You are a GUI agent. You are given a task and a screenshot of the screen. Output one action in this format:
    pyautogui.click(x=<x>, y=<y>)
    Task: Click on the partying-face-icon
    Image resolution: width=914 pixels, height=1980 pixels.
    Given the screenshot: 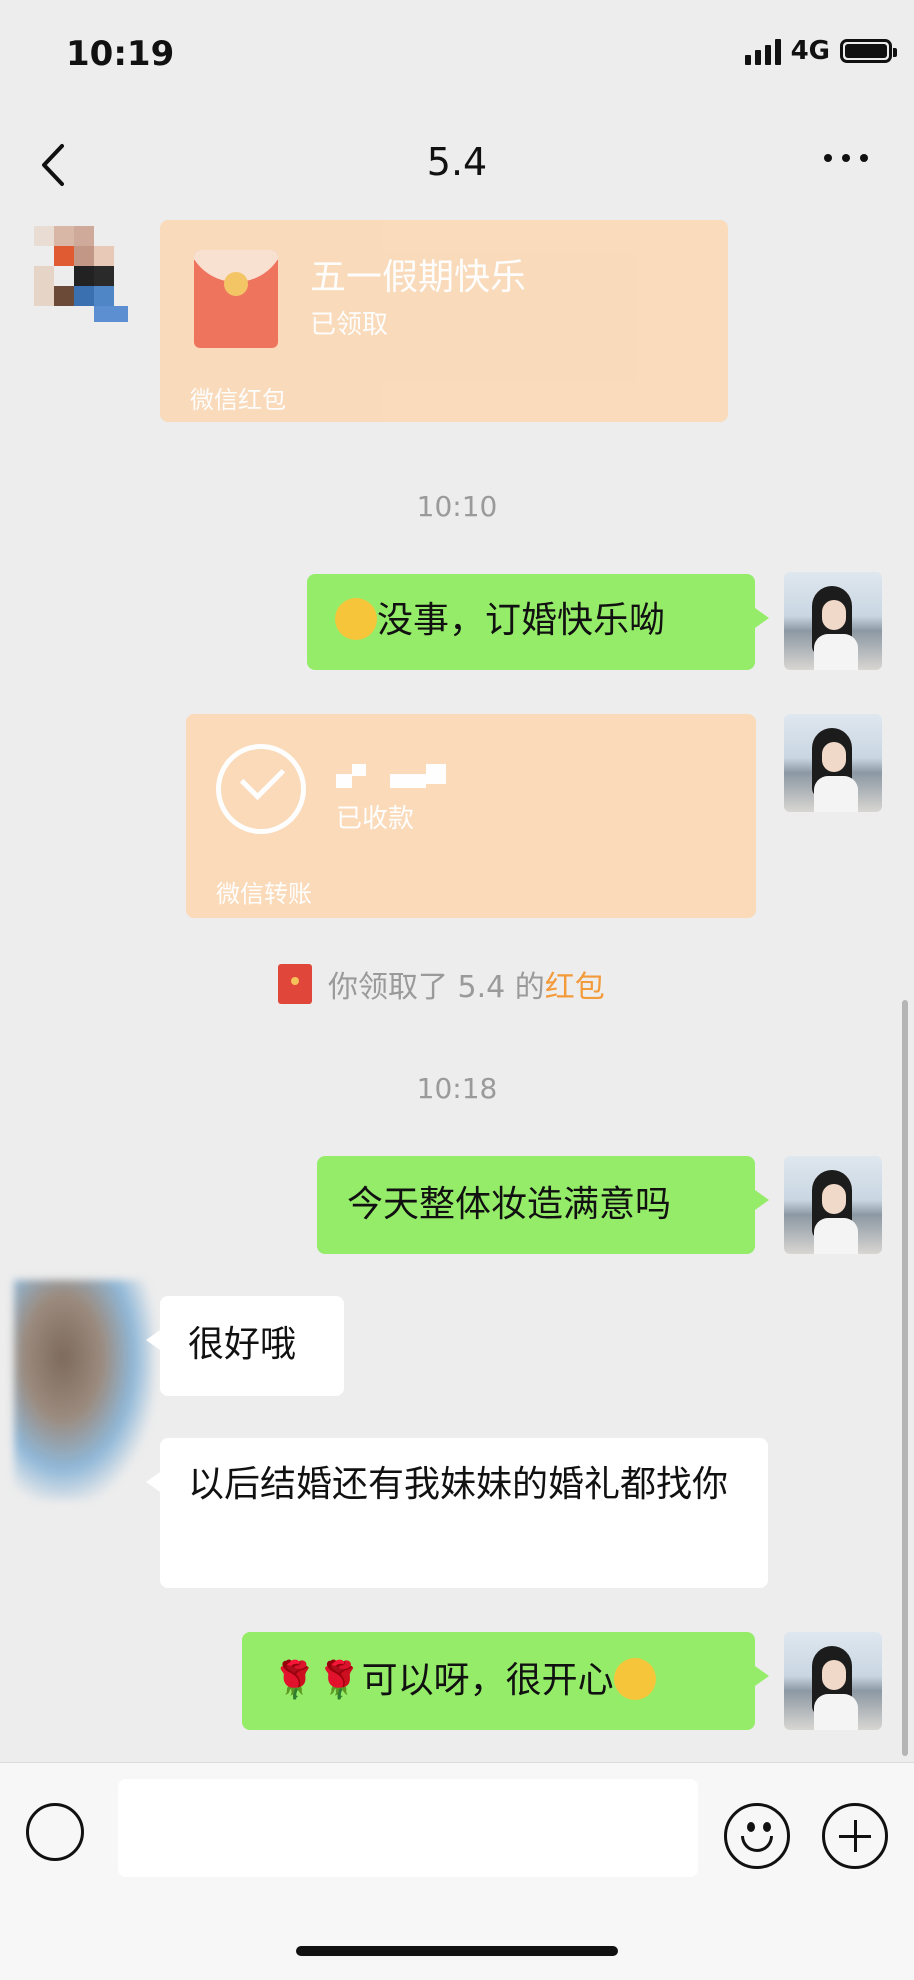 What is the action you would take?
    pyautogui.click(x=634, y=1679)
    